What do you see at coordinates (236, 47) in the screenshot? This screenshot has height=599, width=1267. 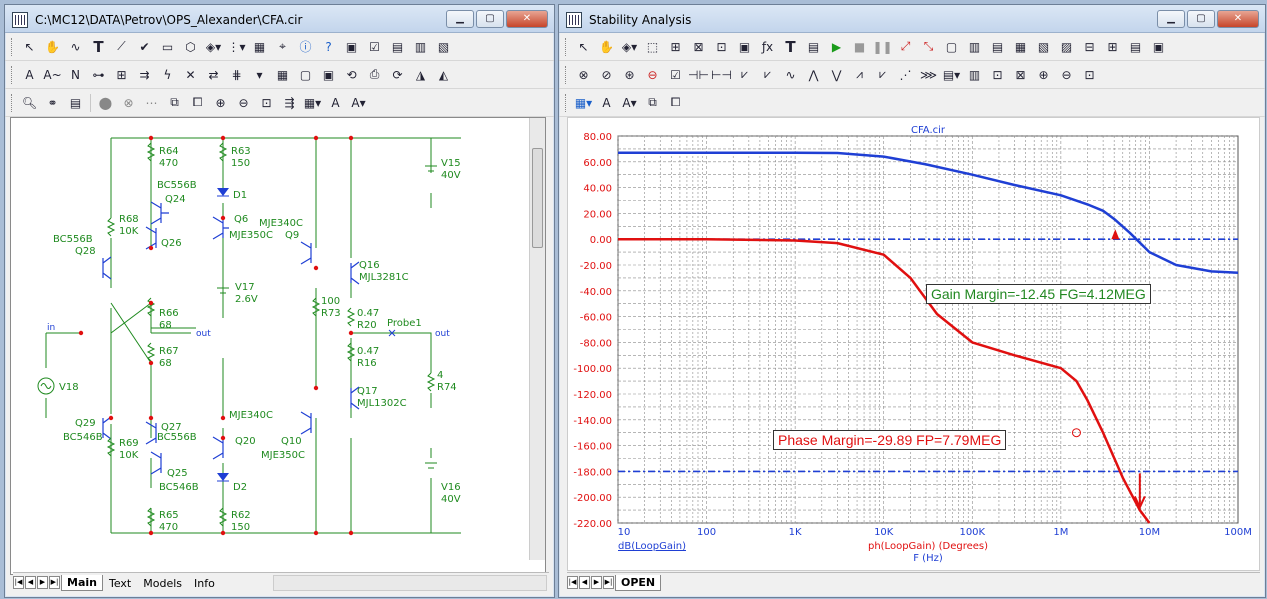 I see `tree-icon: ⋮▾` at bounding box center [236, 47].